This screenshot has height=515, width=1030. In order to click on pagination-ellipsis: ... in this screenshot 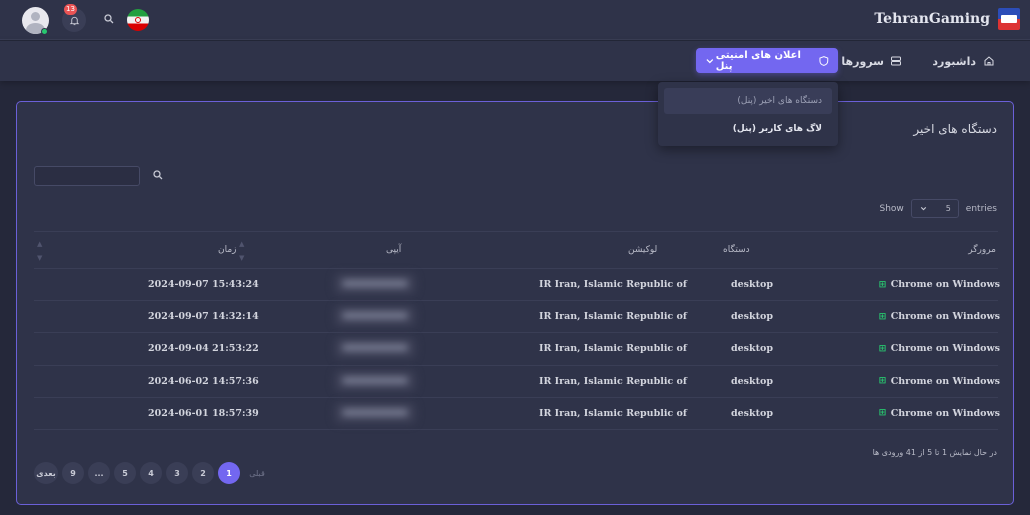, I will do `click(99, 473)`.